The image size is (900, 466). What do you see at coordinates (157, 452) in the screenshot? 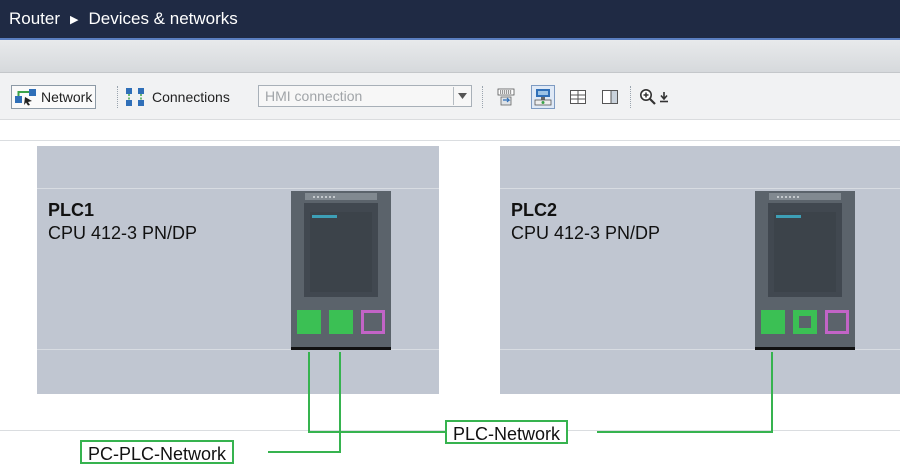
I see `pc-plc-network-label: PC-PLC-Network` at bounding box center [157, 452].